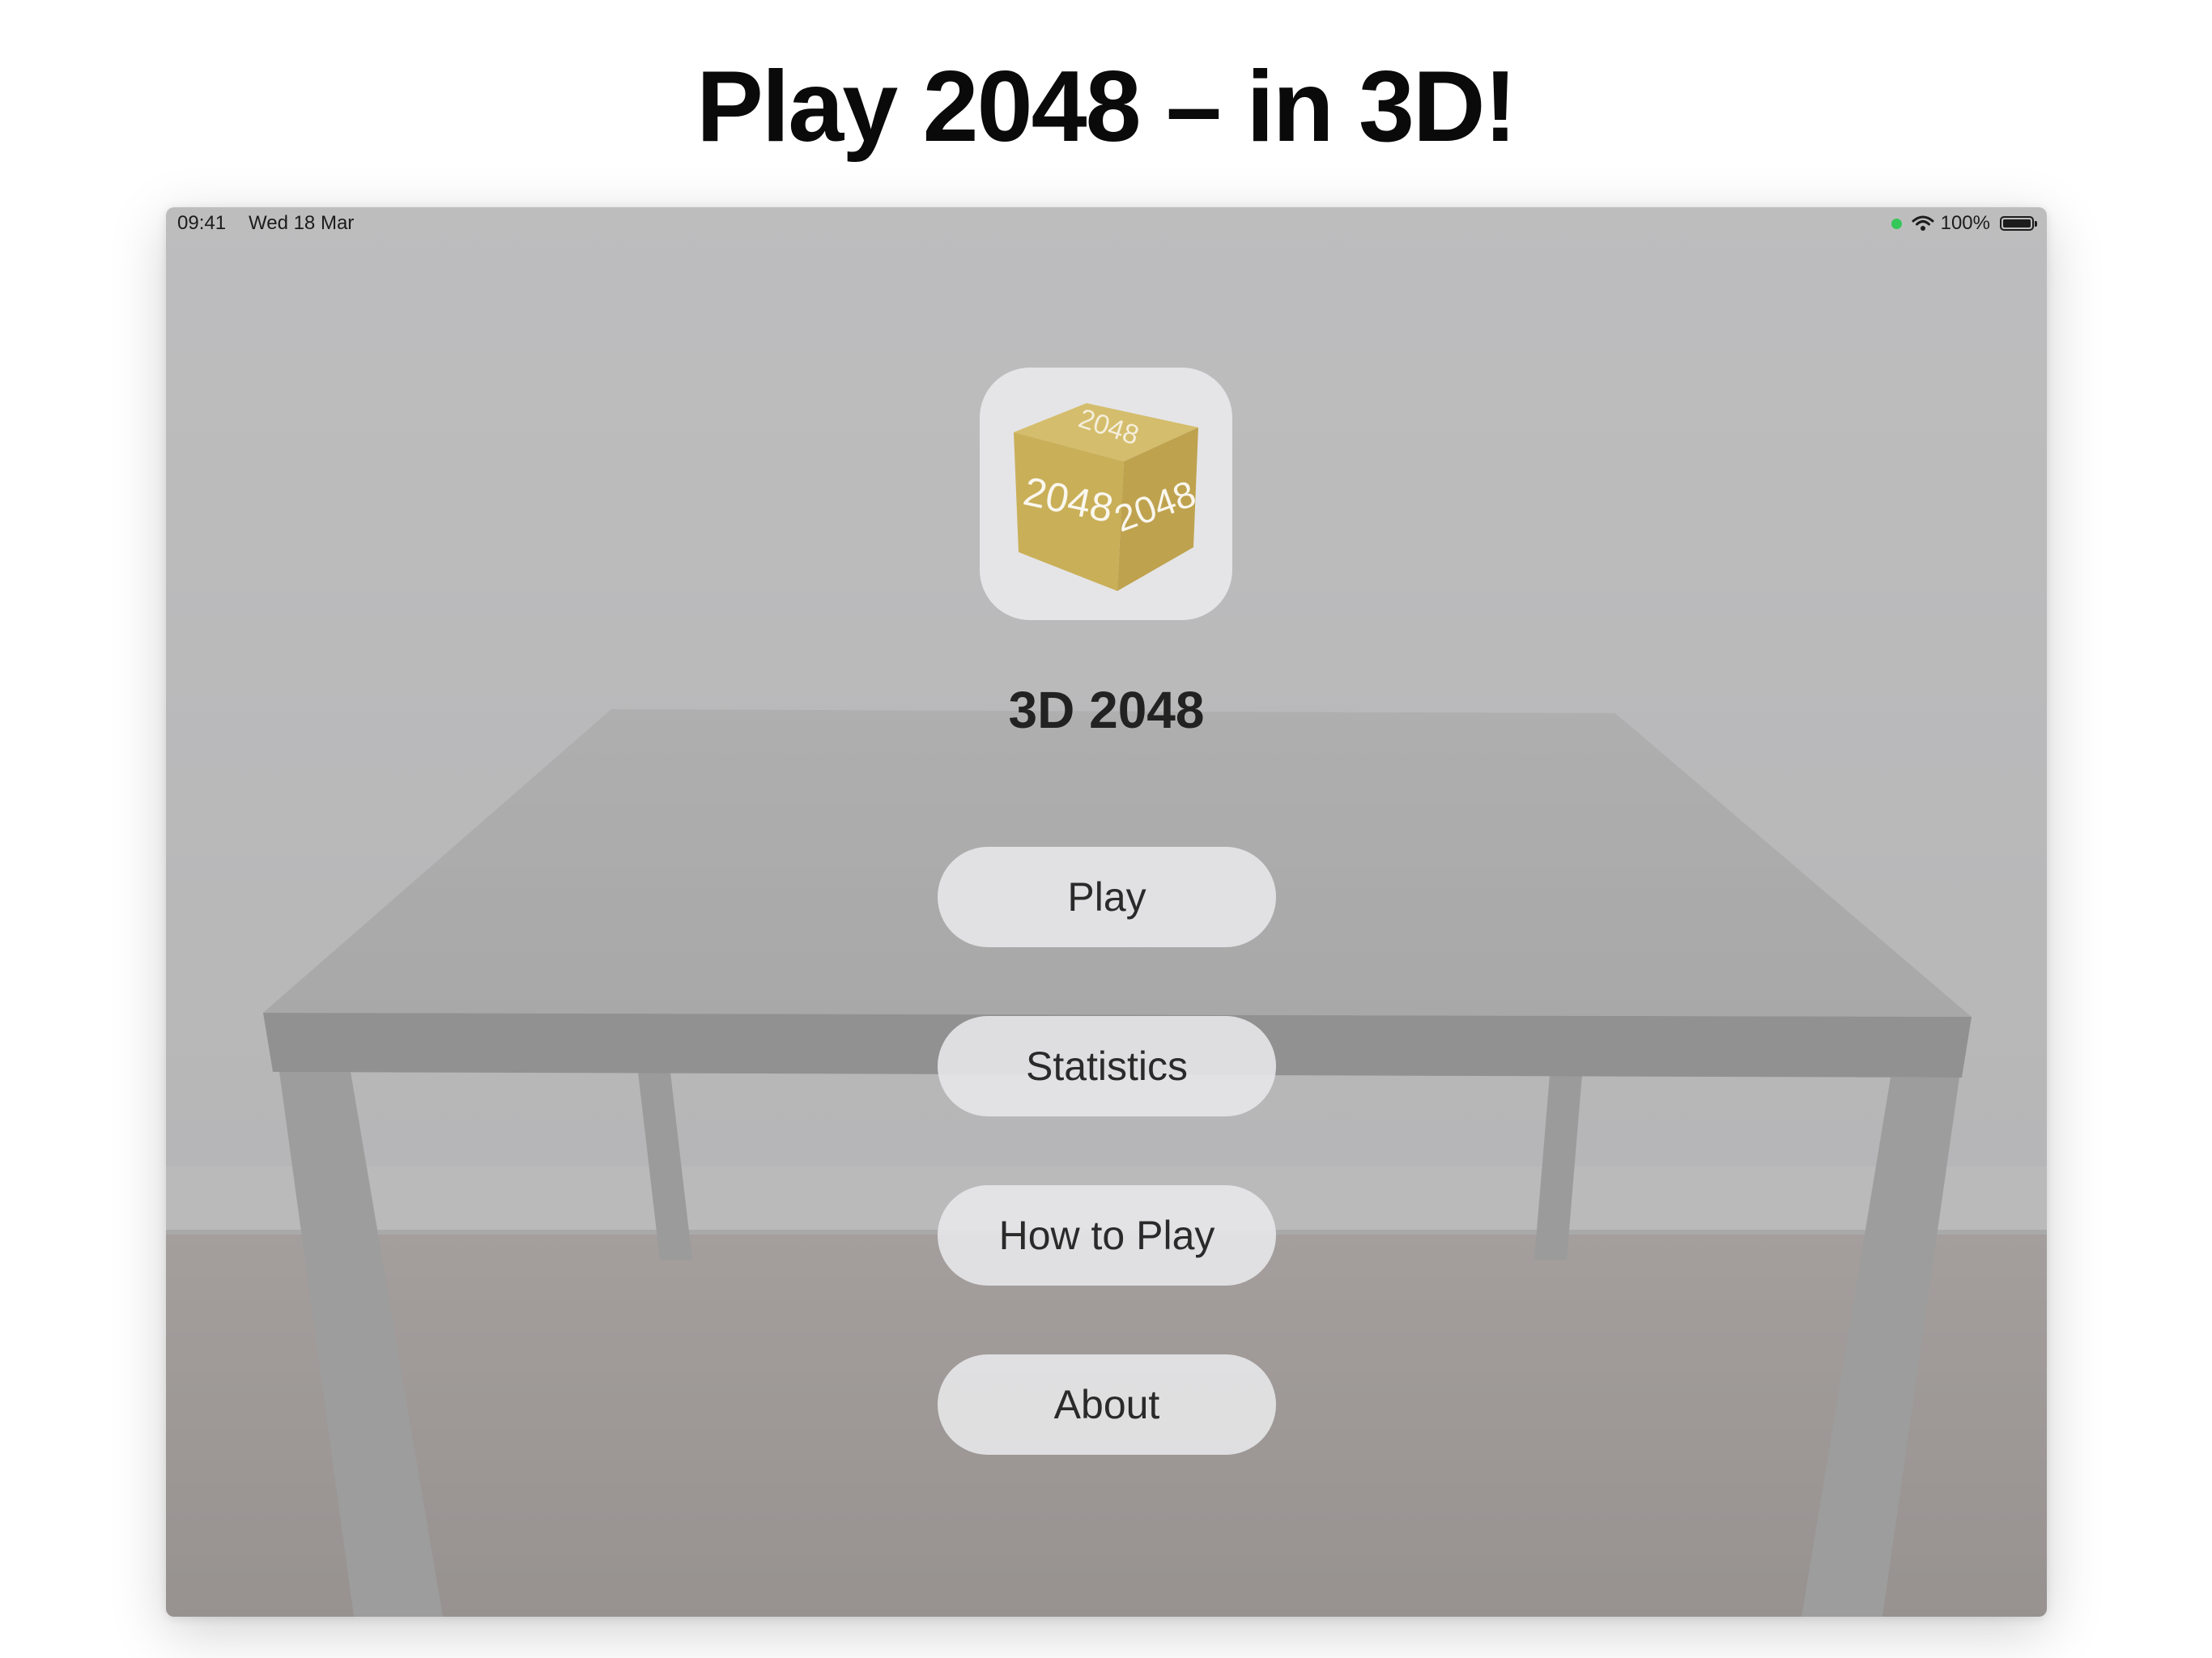  Describe the element at coordinates (1107, 897) in the screenshot. I see `play-button: Play` at that location.